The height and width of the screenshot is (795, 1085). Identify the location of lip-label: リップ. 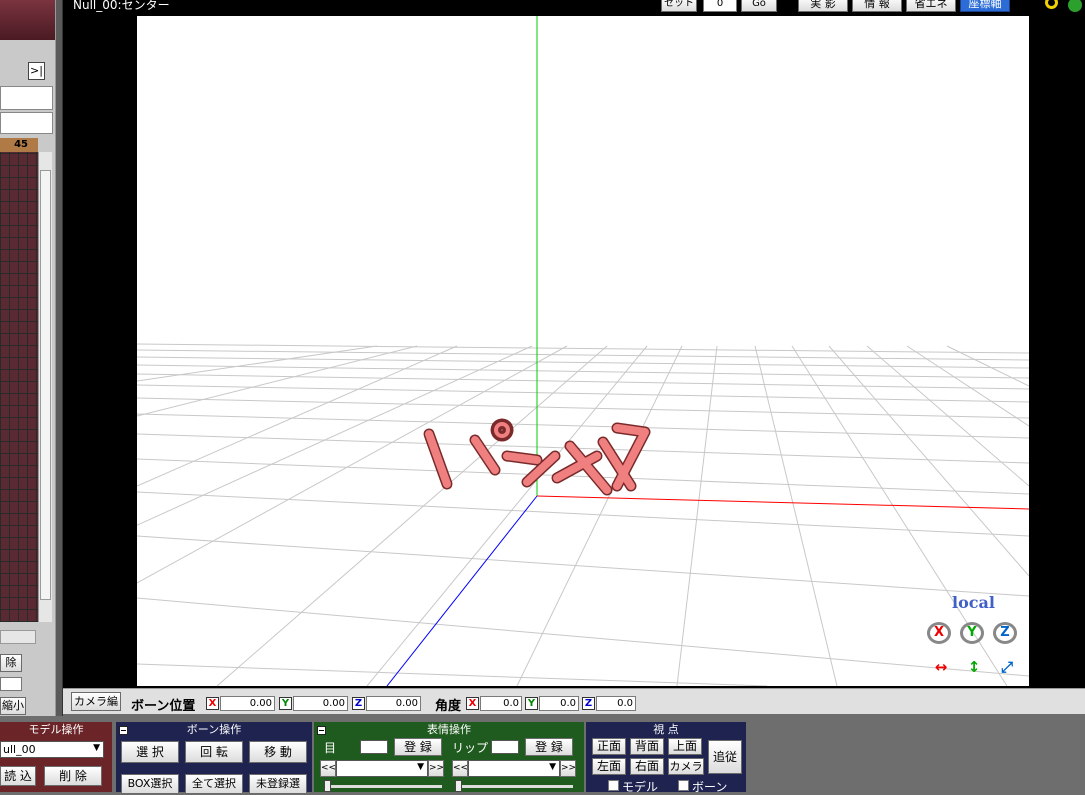
(470, 748).